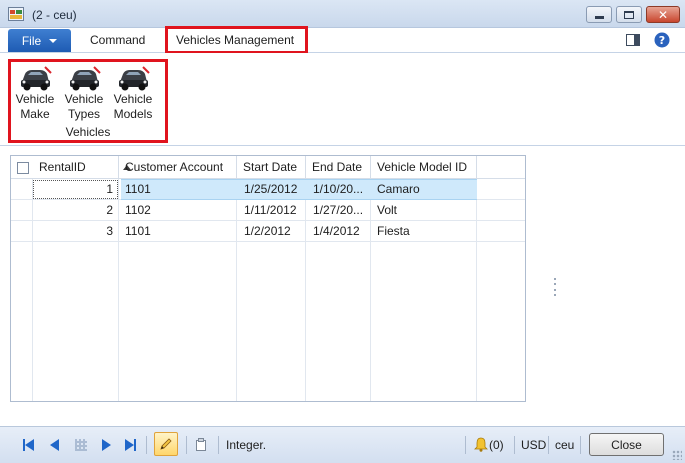 Image resolution: width=685 pixels, height=463 pixels. What do you see at coordinates (76, 189) in the screenshot?
I see `cell-rental-id: 1` at bounding box center [76, 189].